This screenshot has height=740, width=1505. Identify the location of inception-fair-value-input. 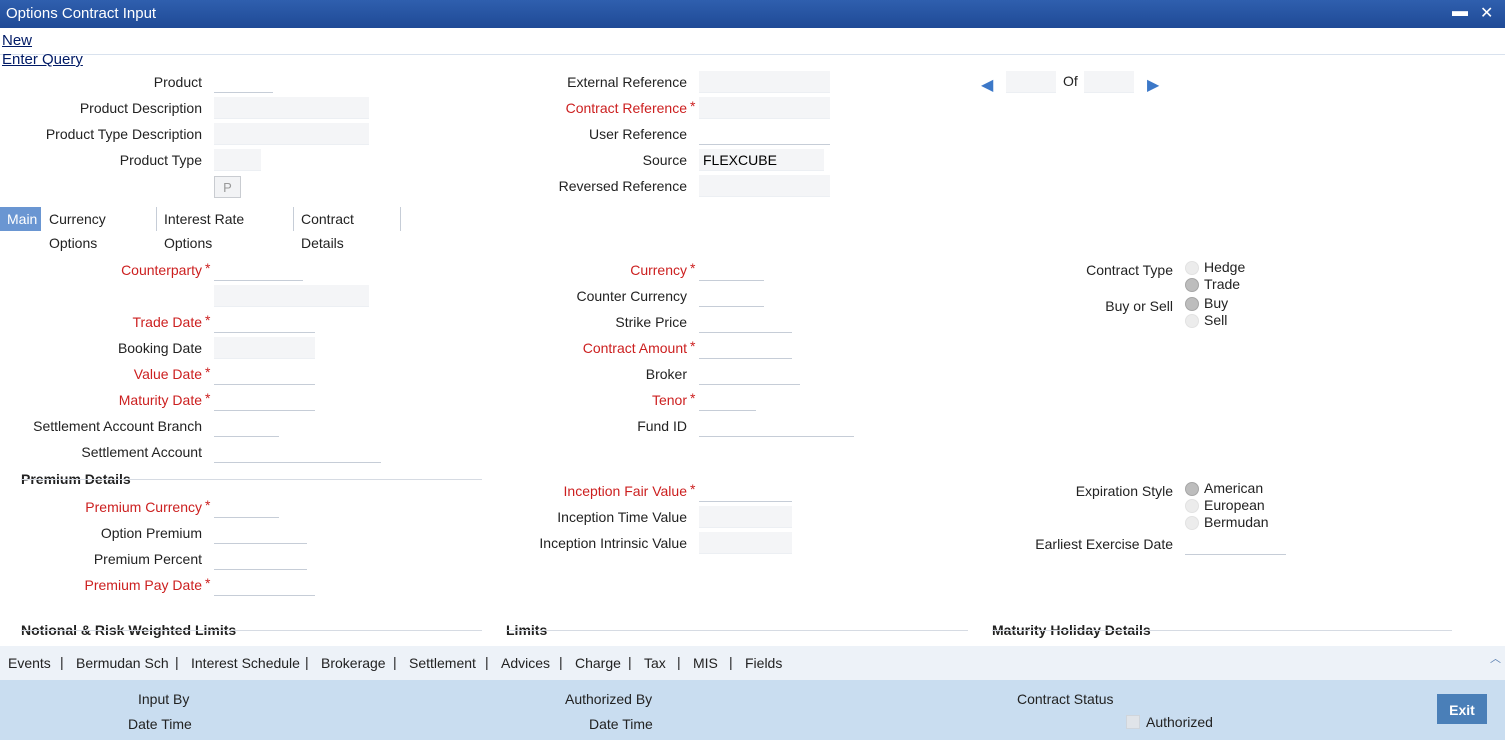
(745, 491).